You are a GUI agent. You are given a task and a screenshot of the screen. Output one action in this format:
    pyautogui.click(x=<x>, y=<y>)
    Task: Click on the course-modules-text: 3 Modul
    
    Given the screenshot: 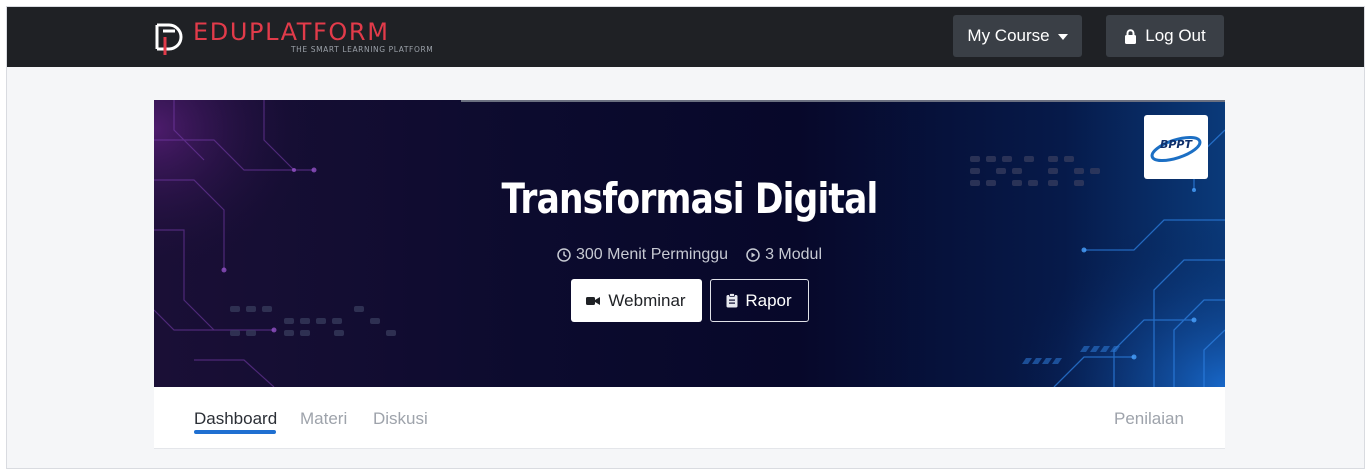 What is the action you would take?
    pyautogui.click(x=793, y=254)
    